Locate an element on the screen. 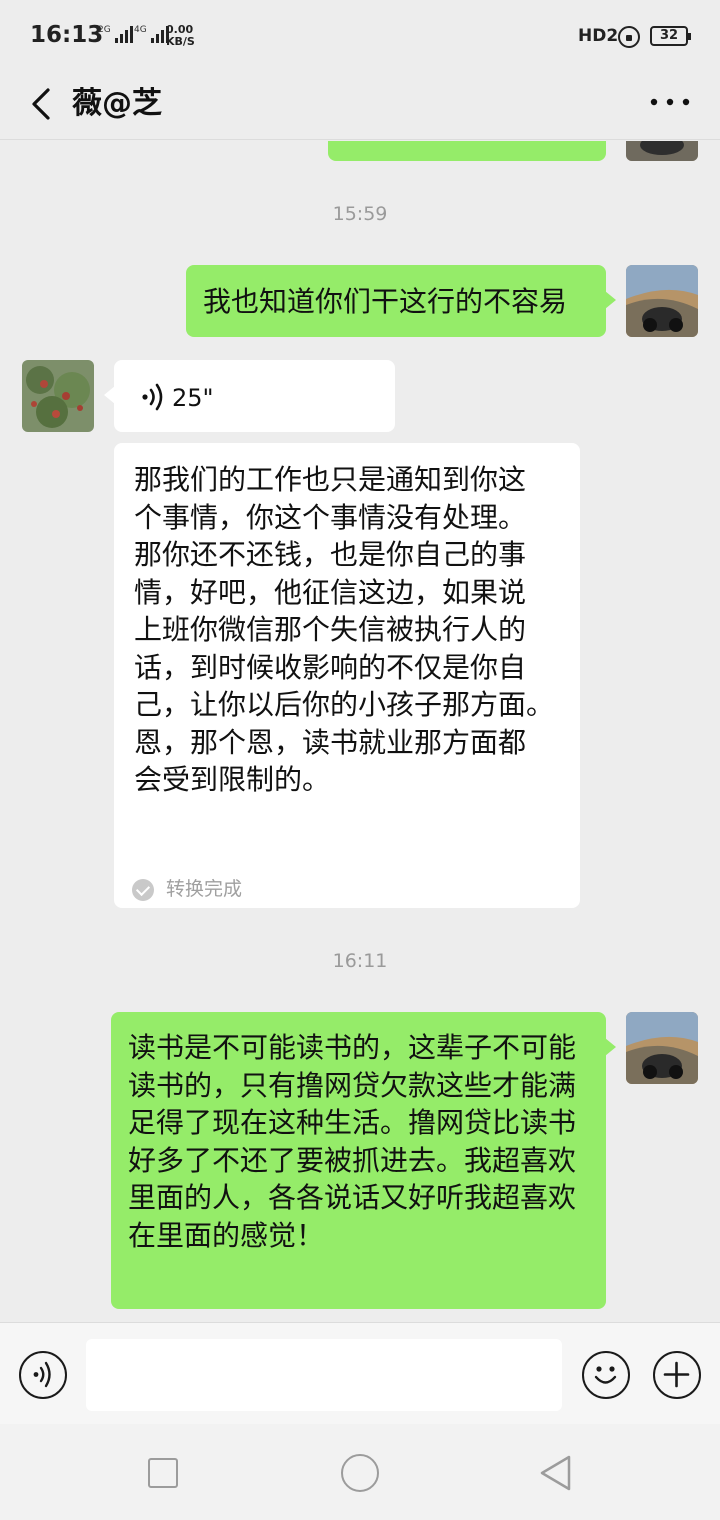 The image size is (720, 1520). chat-title: 薇@芝 is located at coordinates (117, 103).